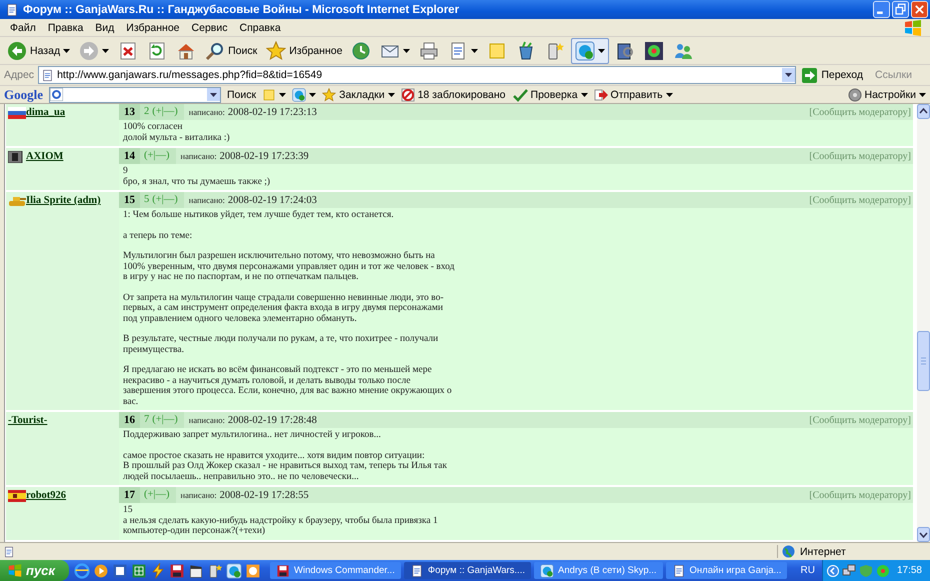 Image resolution: width=930 pixels, height=581 pixels. What do you see at coordinates (271, 420) in the screenshot?
I see `post-date: 2008-02-19 17:28:48` at bounding box center [271, 420].